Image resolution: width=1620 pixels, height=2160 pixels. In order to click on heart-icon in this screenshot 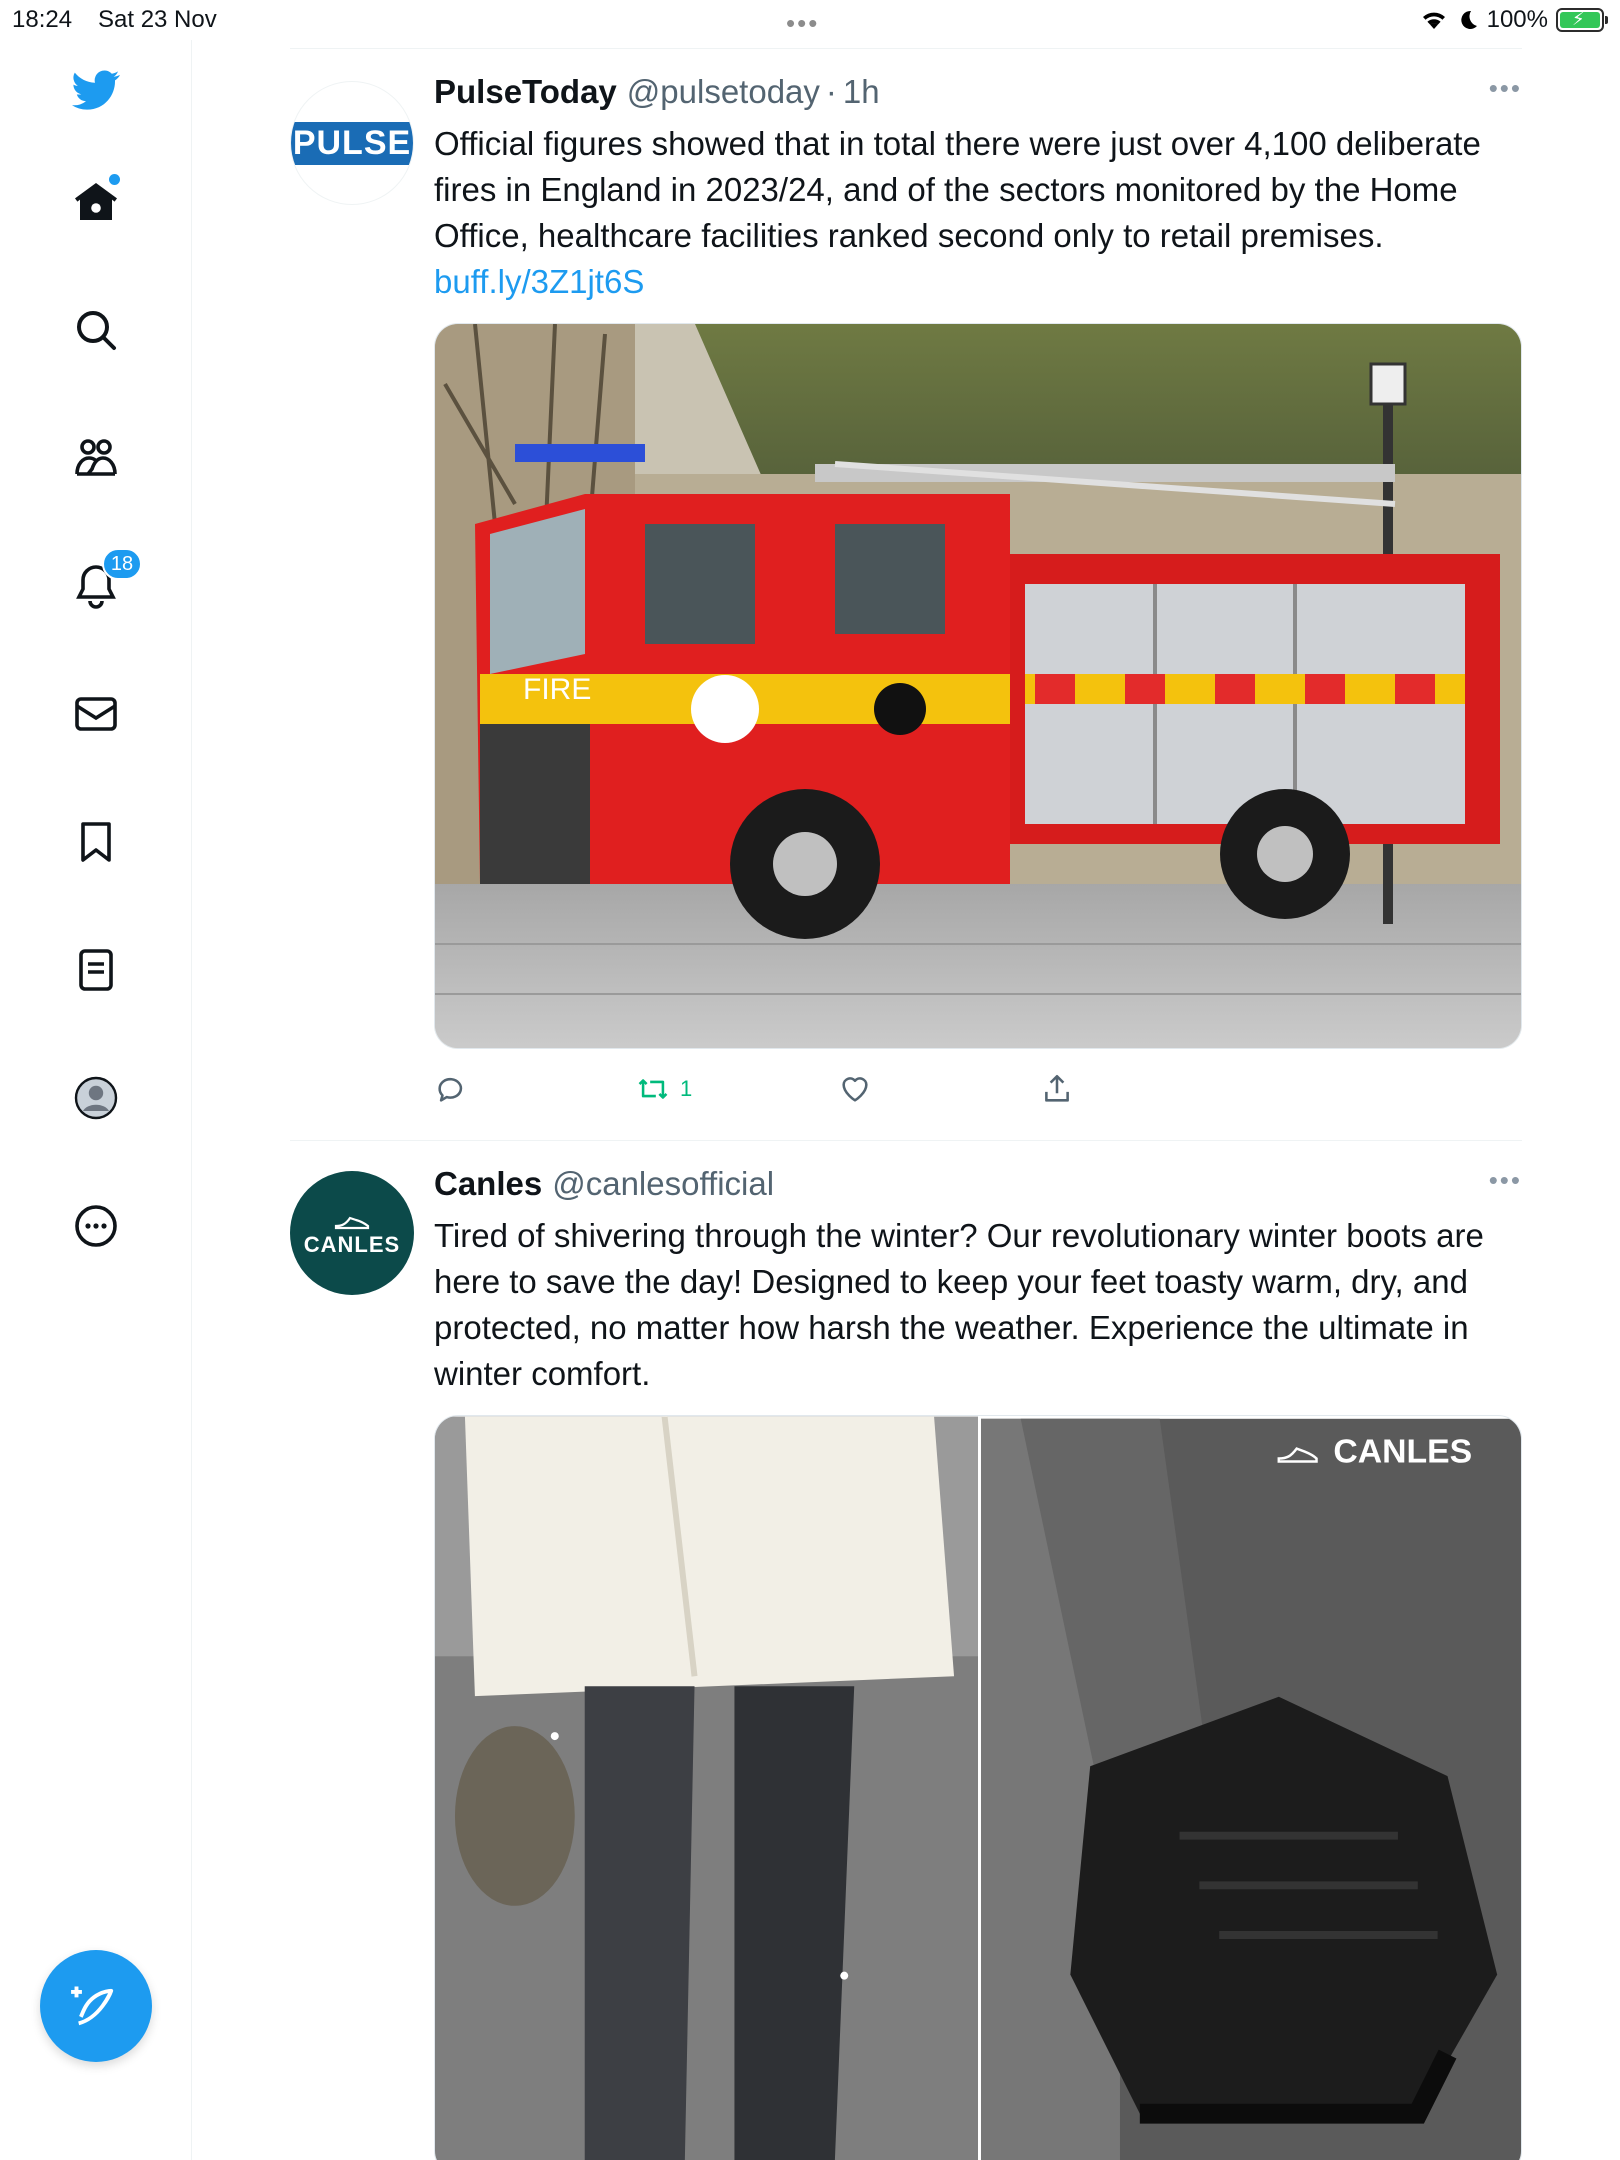, I will do `click(855, 1089)`.